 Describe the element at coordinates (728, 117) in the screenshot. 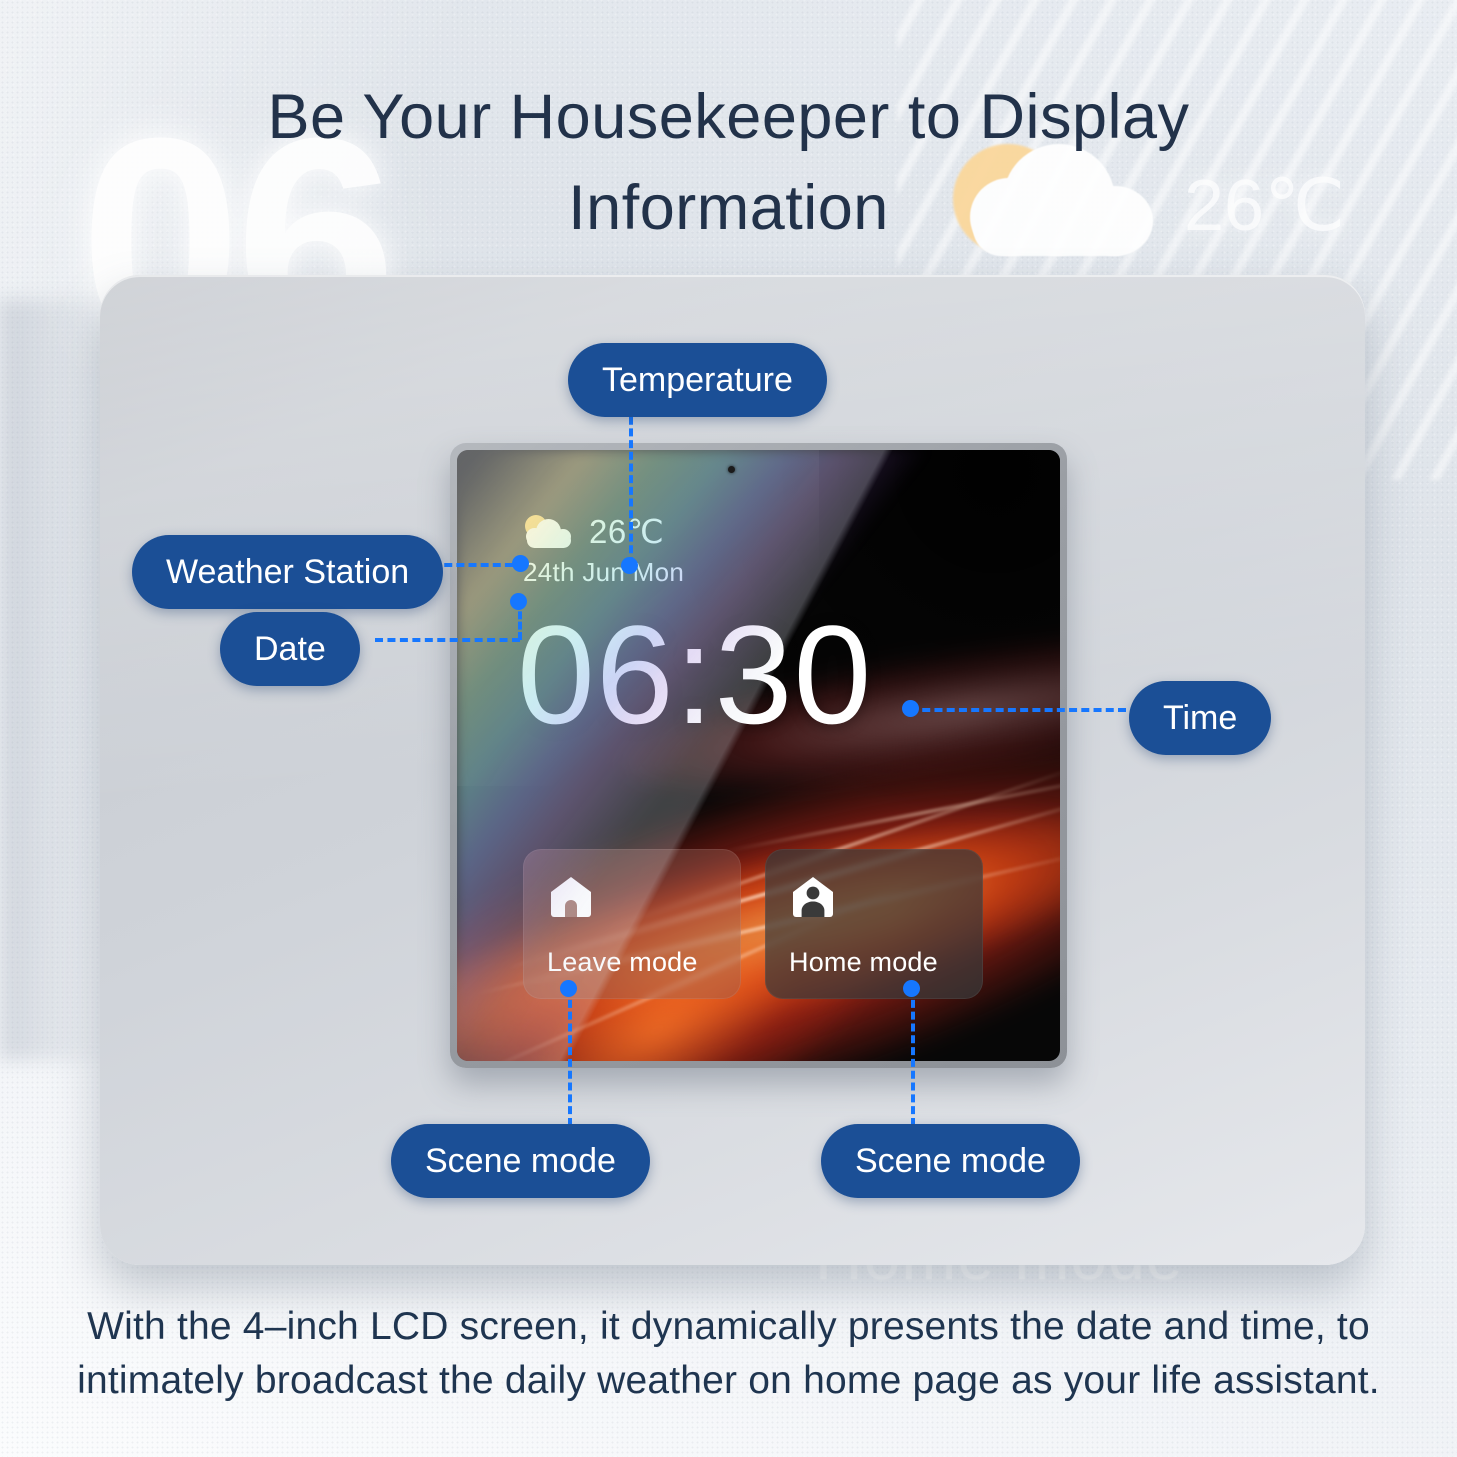

I see `page-title-line-1: Be Your Housekeeper to Display` at that location.